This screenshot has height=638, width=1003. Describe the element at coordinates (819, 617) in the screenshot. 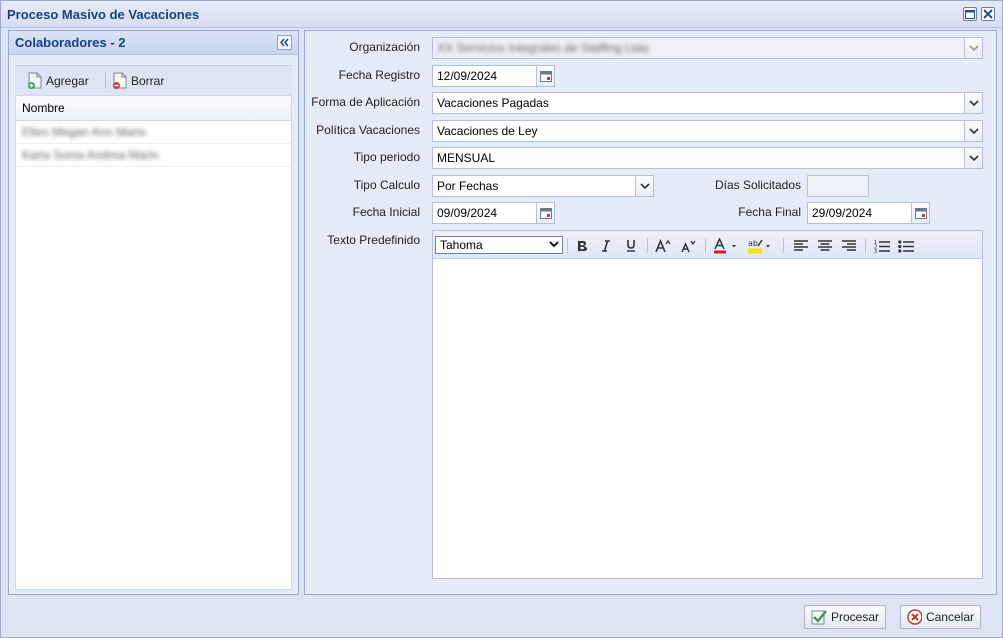

I see `check-document-icon` at that location.